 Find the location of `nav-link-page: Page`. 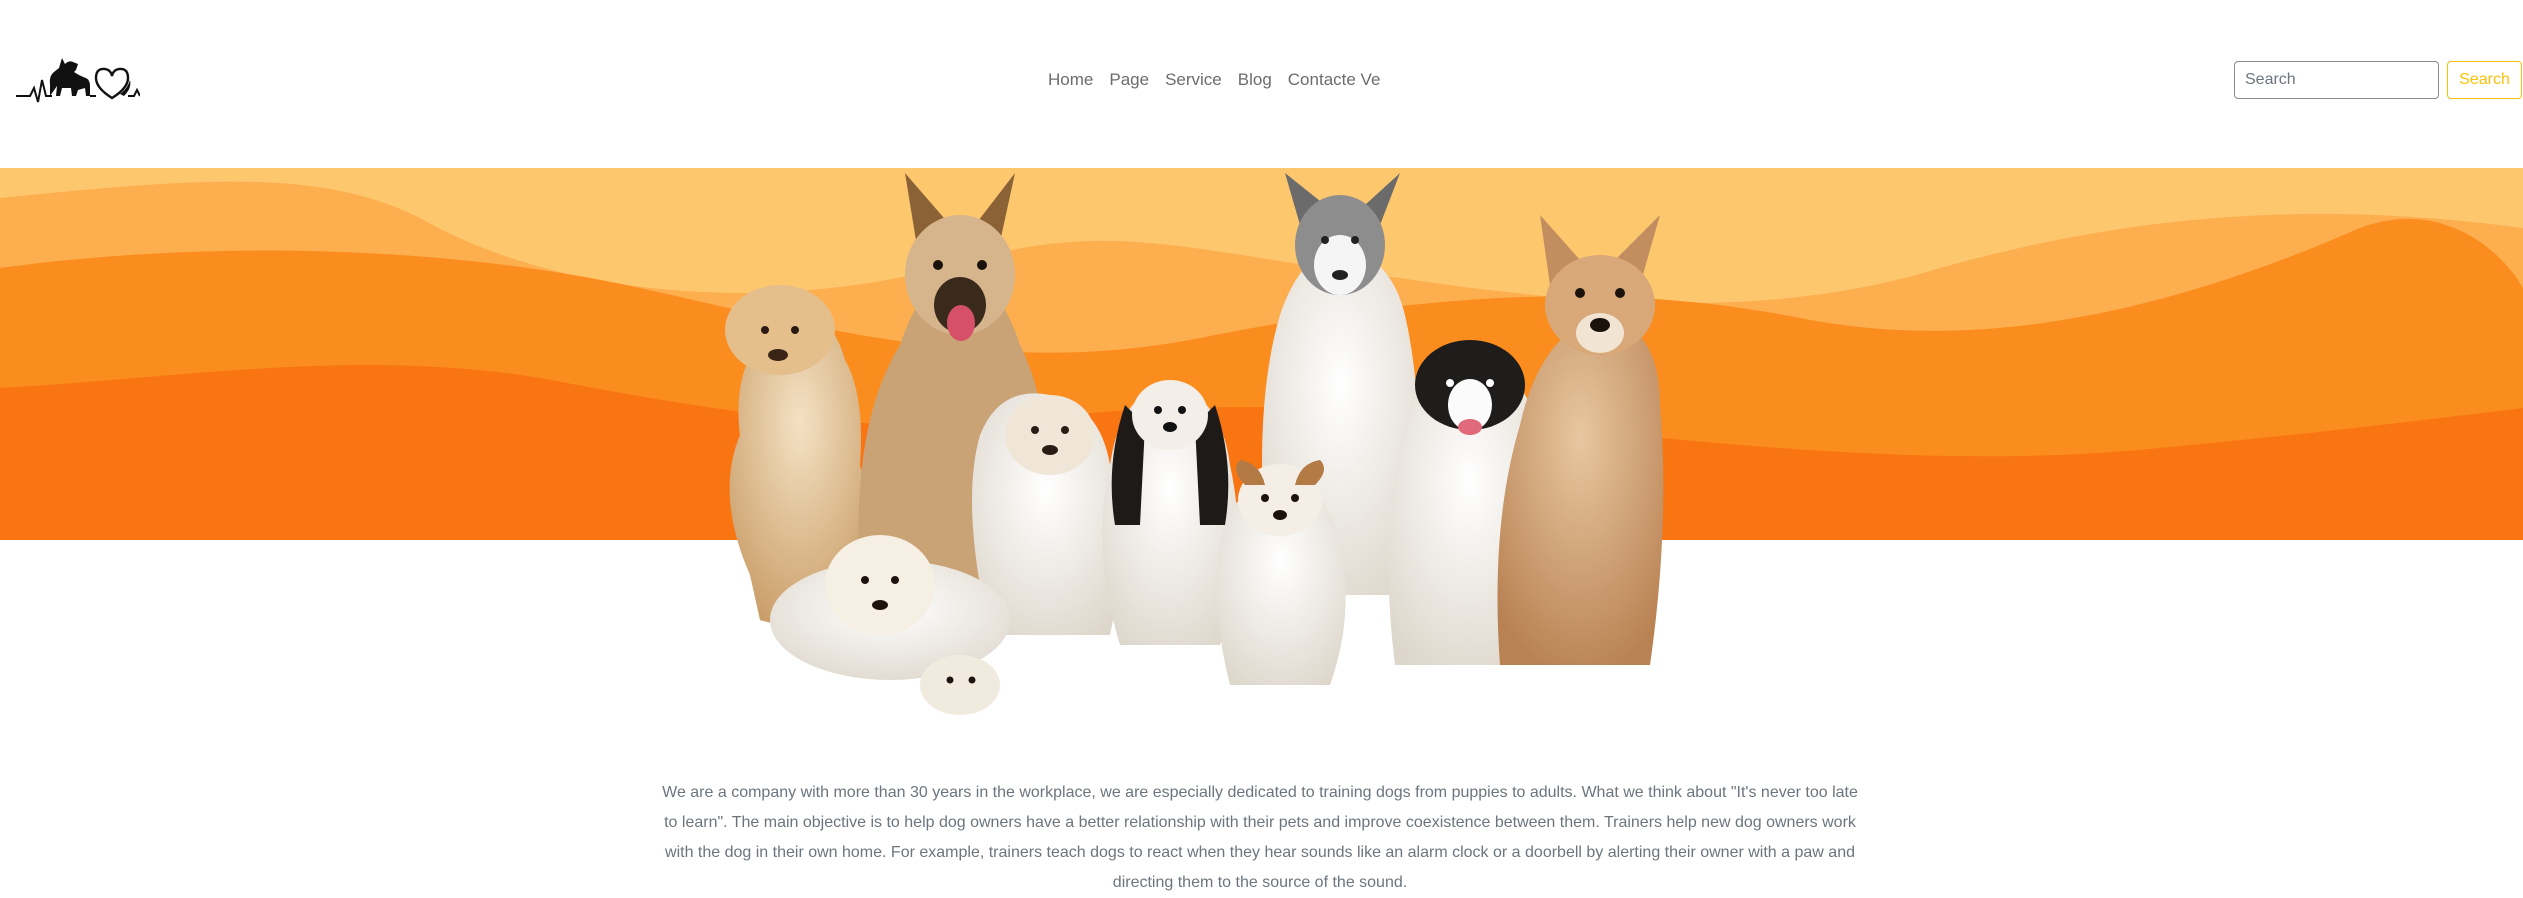

nav-link-page: Page is located at coordinates (1129, 80).